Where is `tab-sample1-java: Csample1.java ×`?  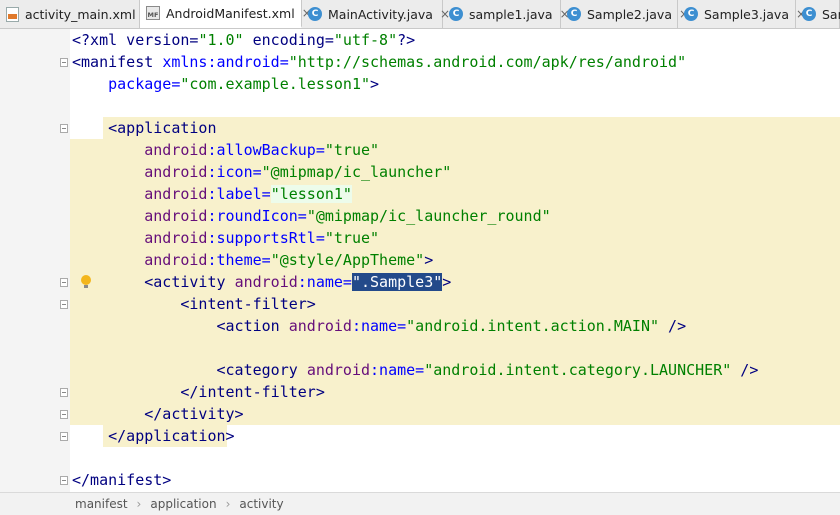
tab-sample1-java: Csample1.java × is located at coordinates (506, 14).